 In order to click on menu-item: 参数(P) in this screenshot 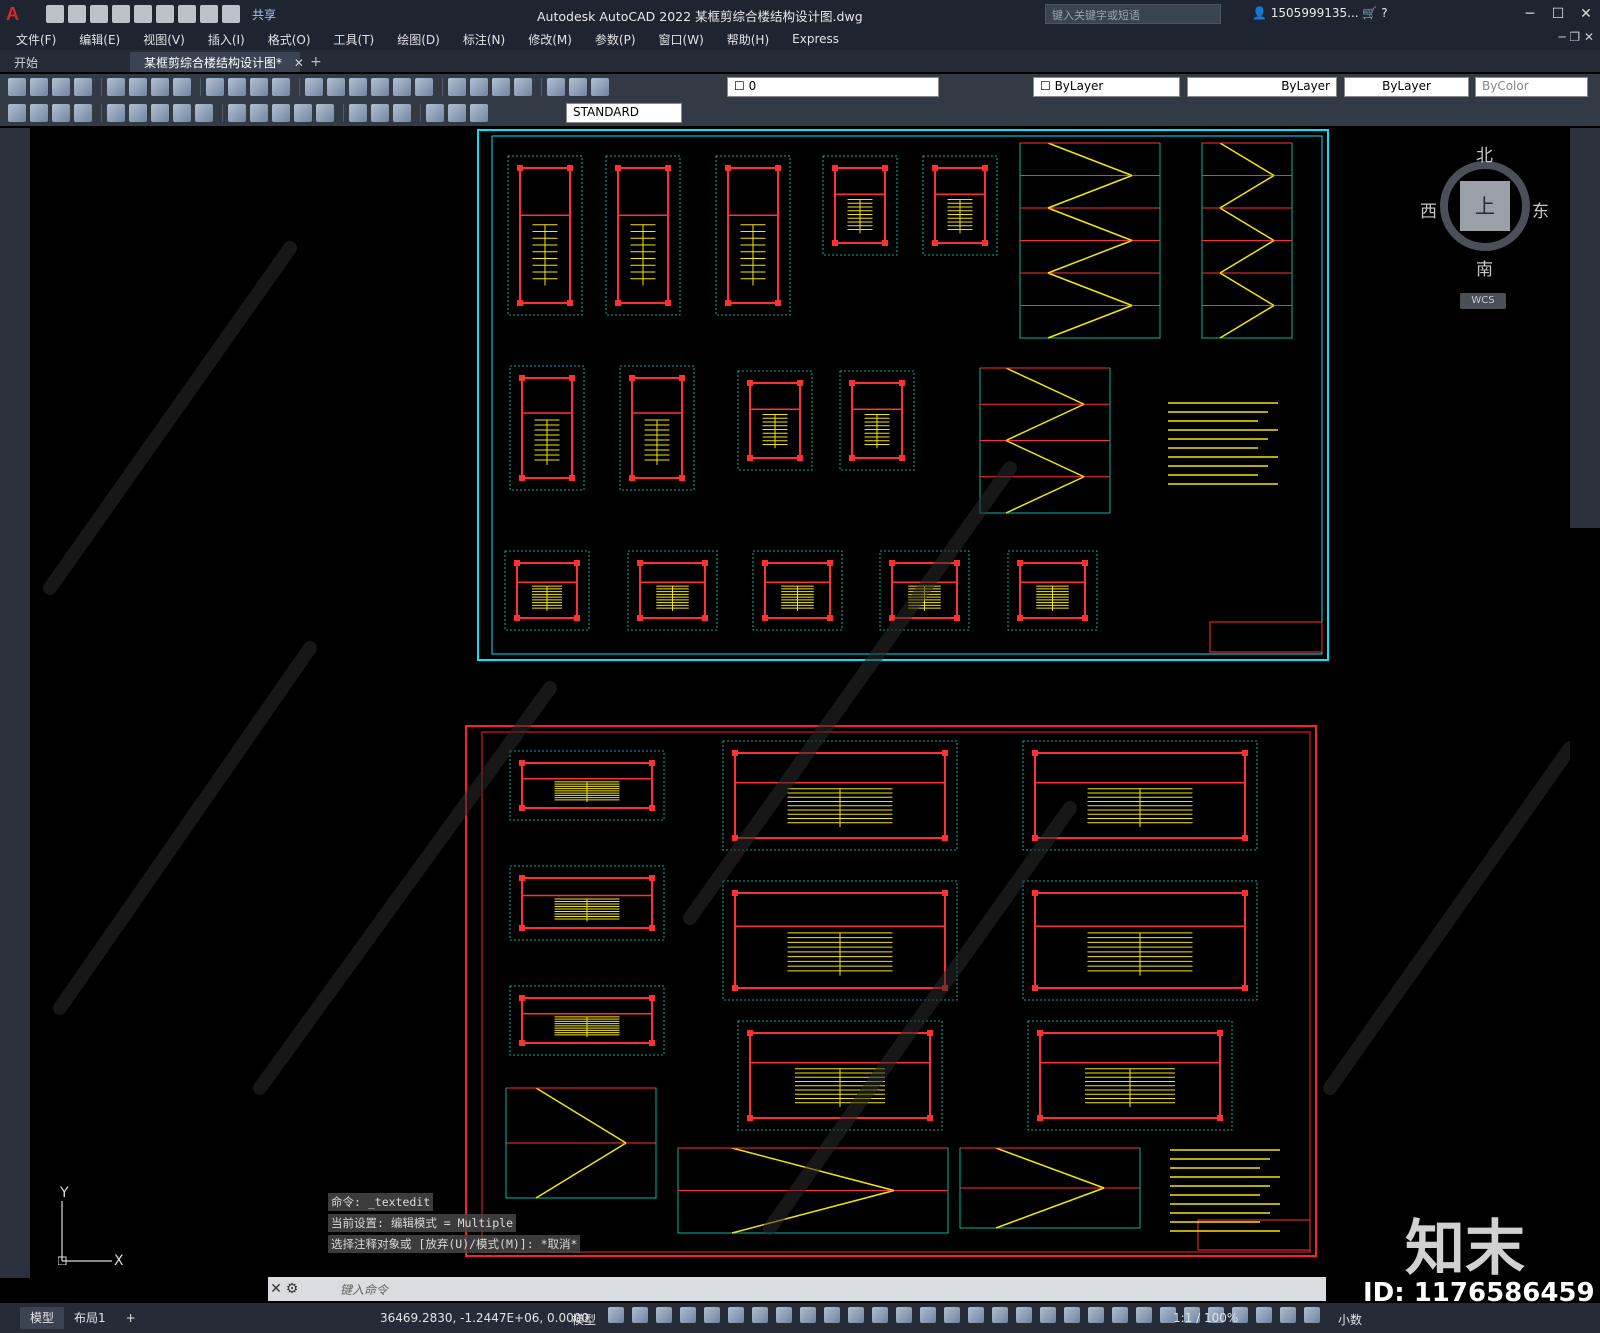, I will do `click(615, 39)`.